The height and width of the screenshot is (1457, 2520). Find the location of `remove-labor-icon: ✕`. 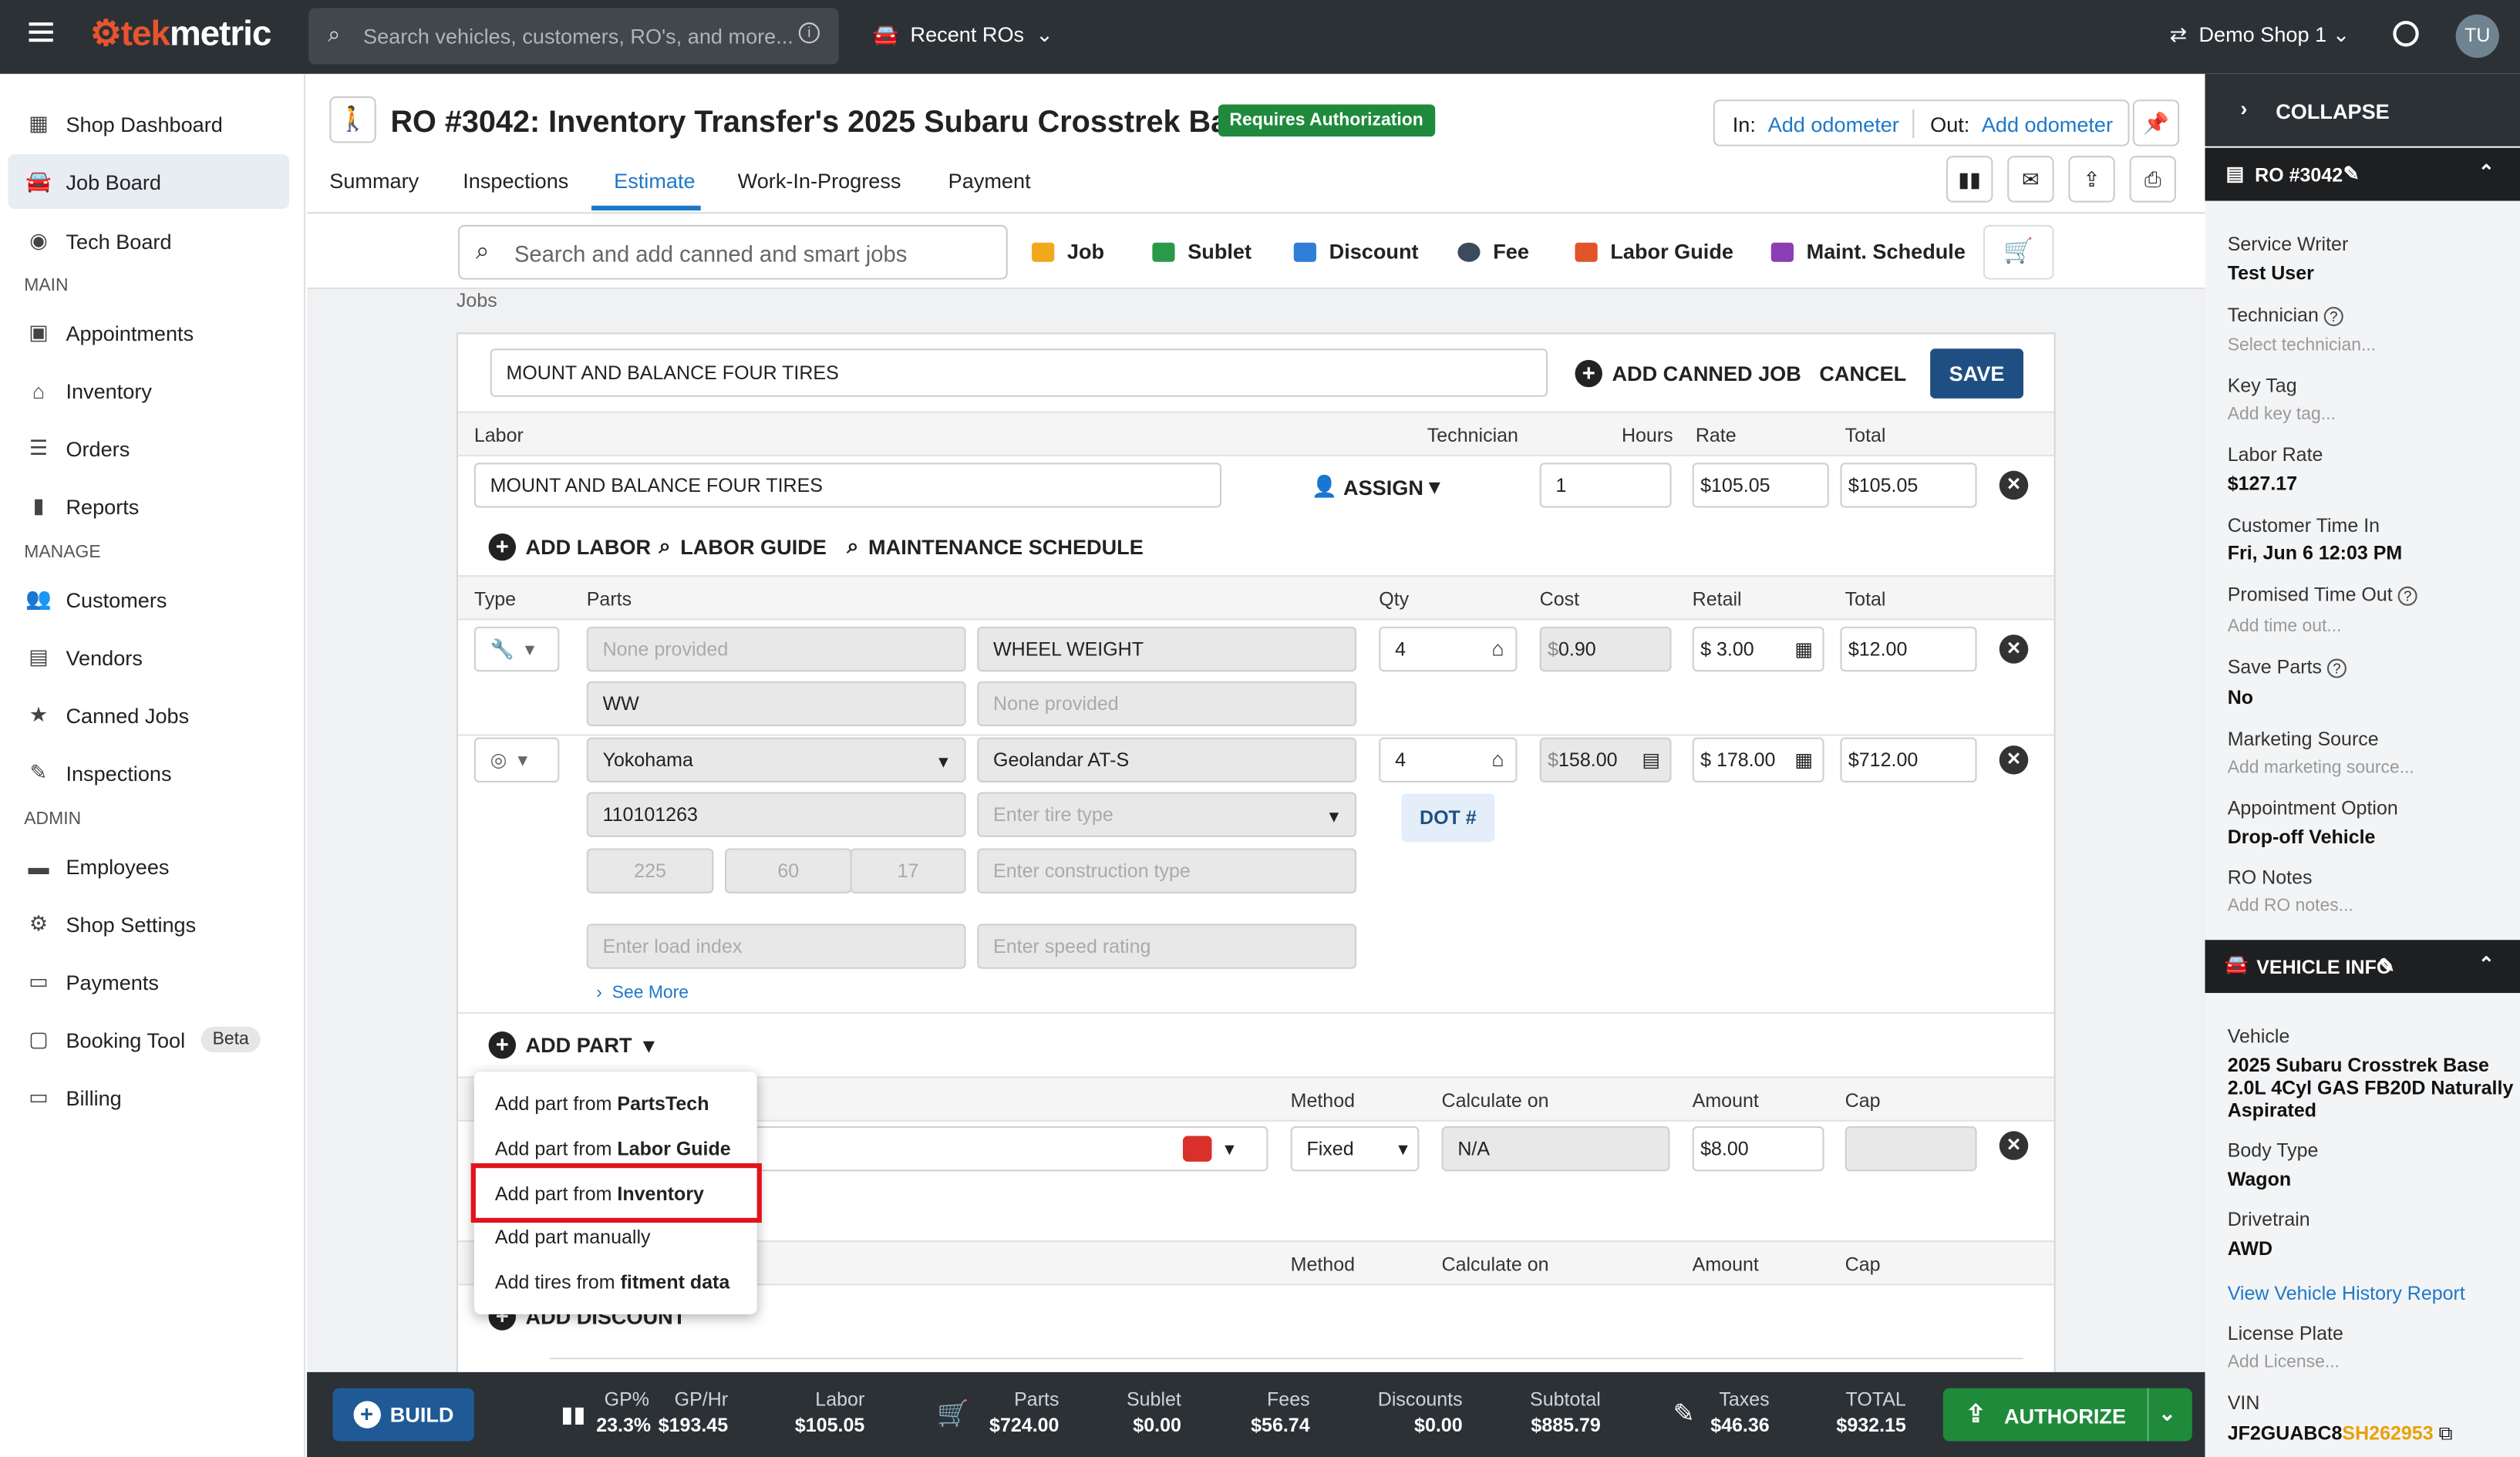

remove-labor-icon: ✕ is located at coordinates (2014, 485).